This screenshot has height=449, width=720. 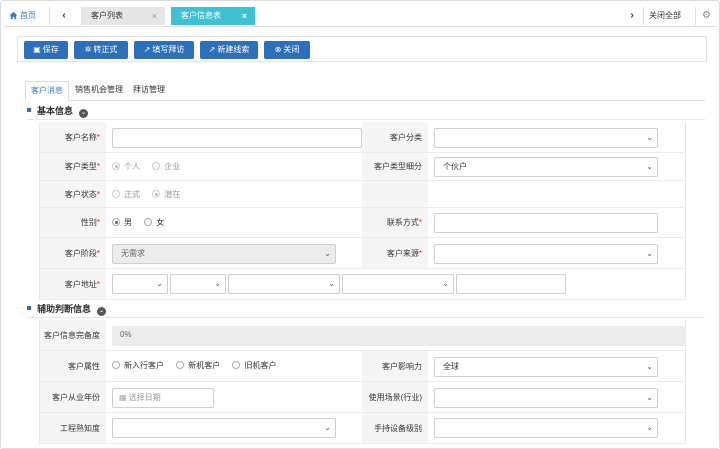 What do you see at coordinates (665, 16) in the screenshot?
I see `close-all-button: 关闭全部` at bounding box center [665, 16].